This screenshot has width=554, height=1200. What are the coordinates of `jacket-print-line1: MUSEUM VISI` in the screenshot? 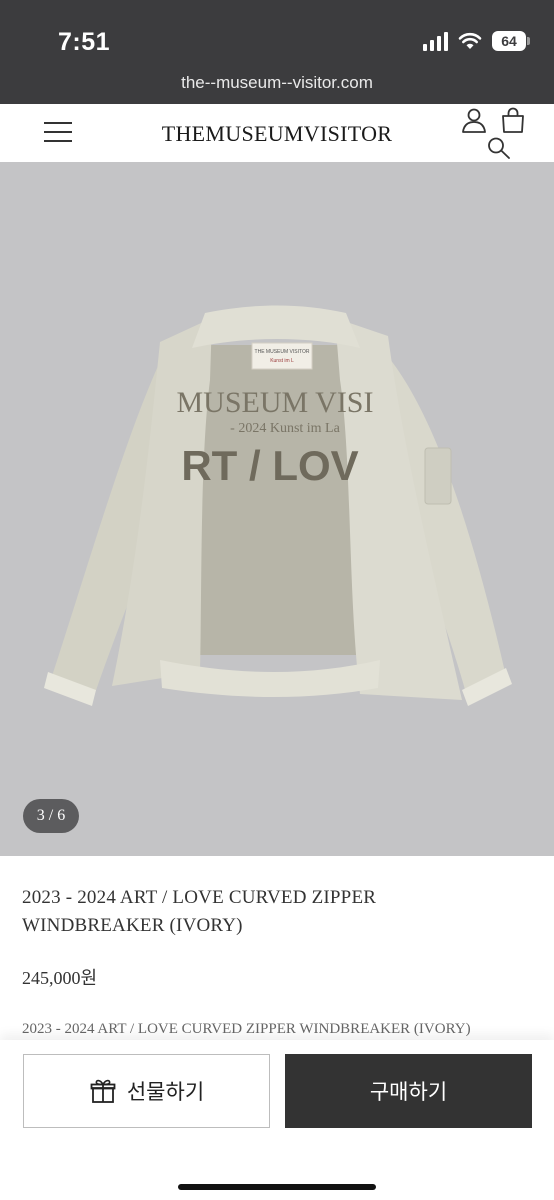 It's located at (275, 402).